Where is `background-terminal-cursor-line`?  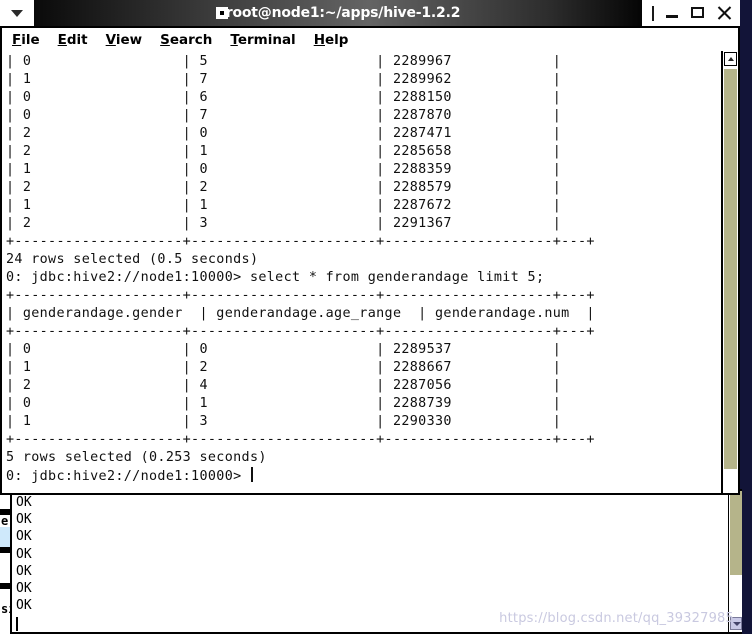
background-terminal-cursor-line is located at coordinates (377, 623).